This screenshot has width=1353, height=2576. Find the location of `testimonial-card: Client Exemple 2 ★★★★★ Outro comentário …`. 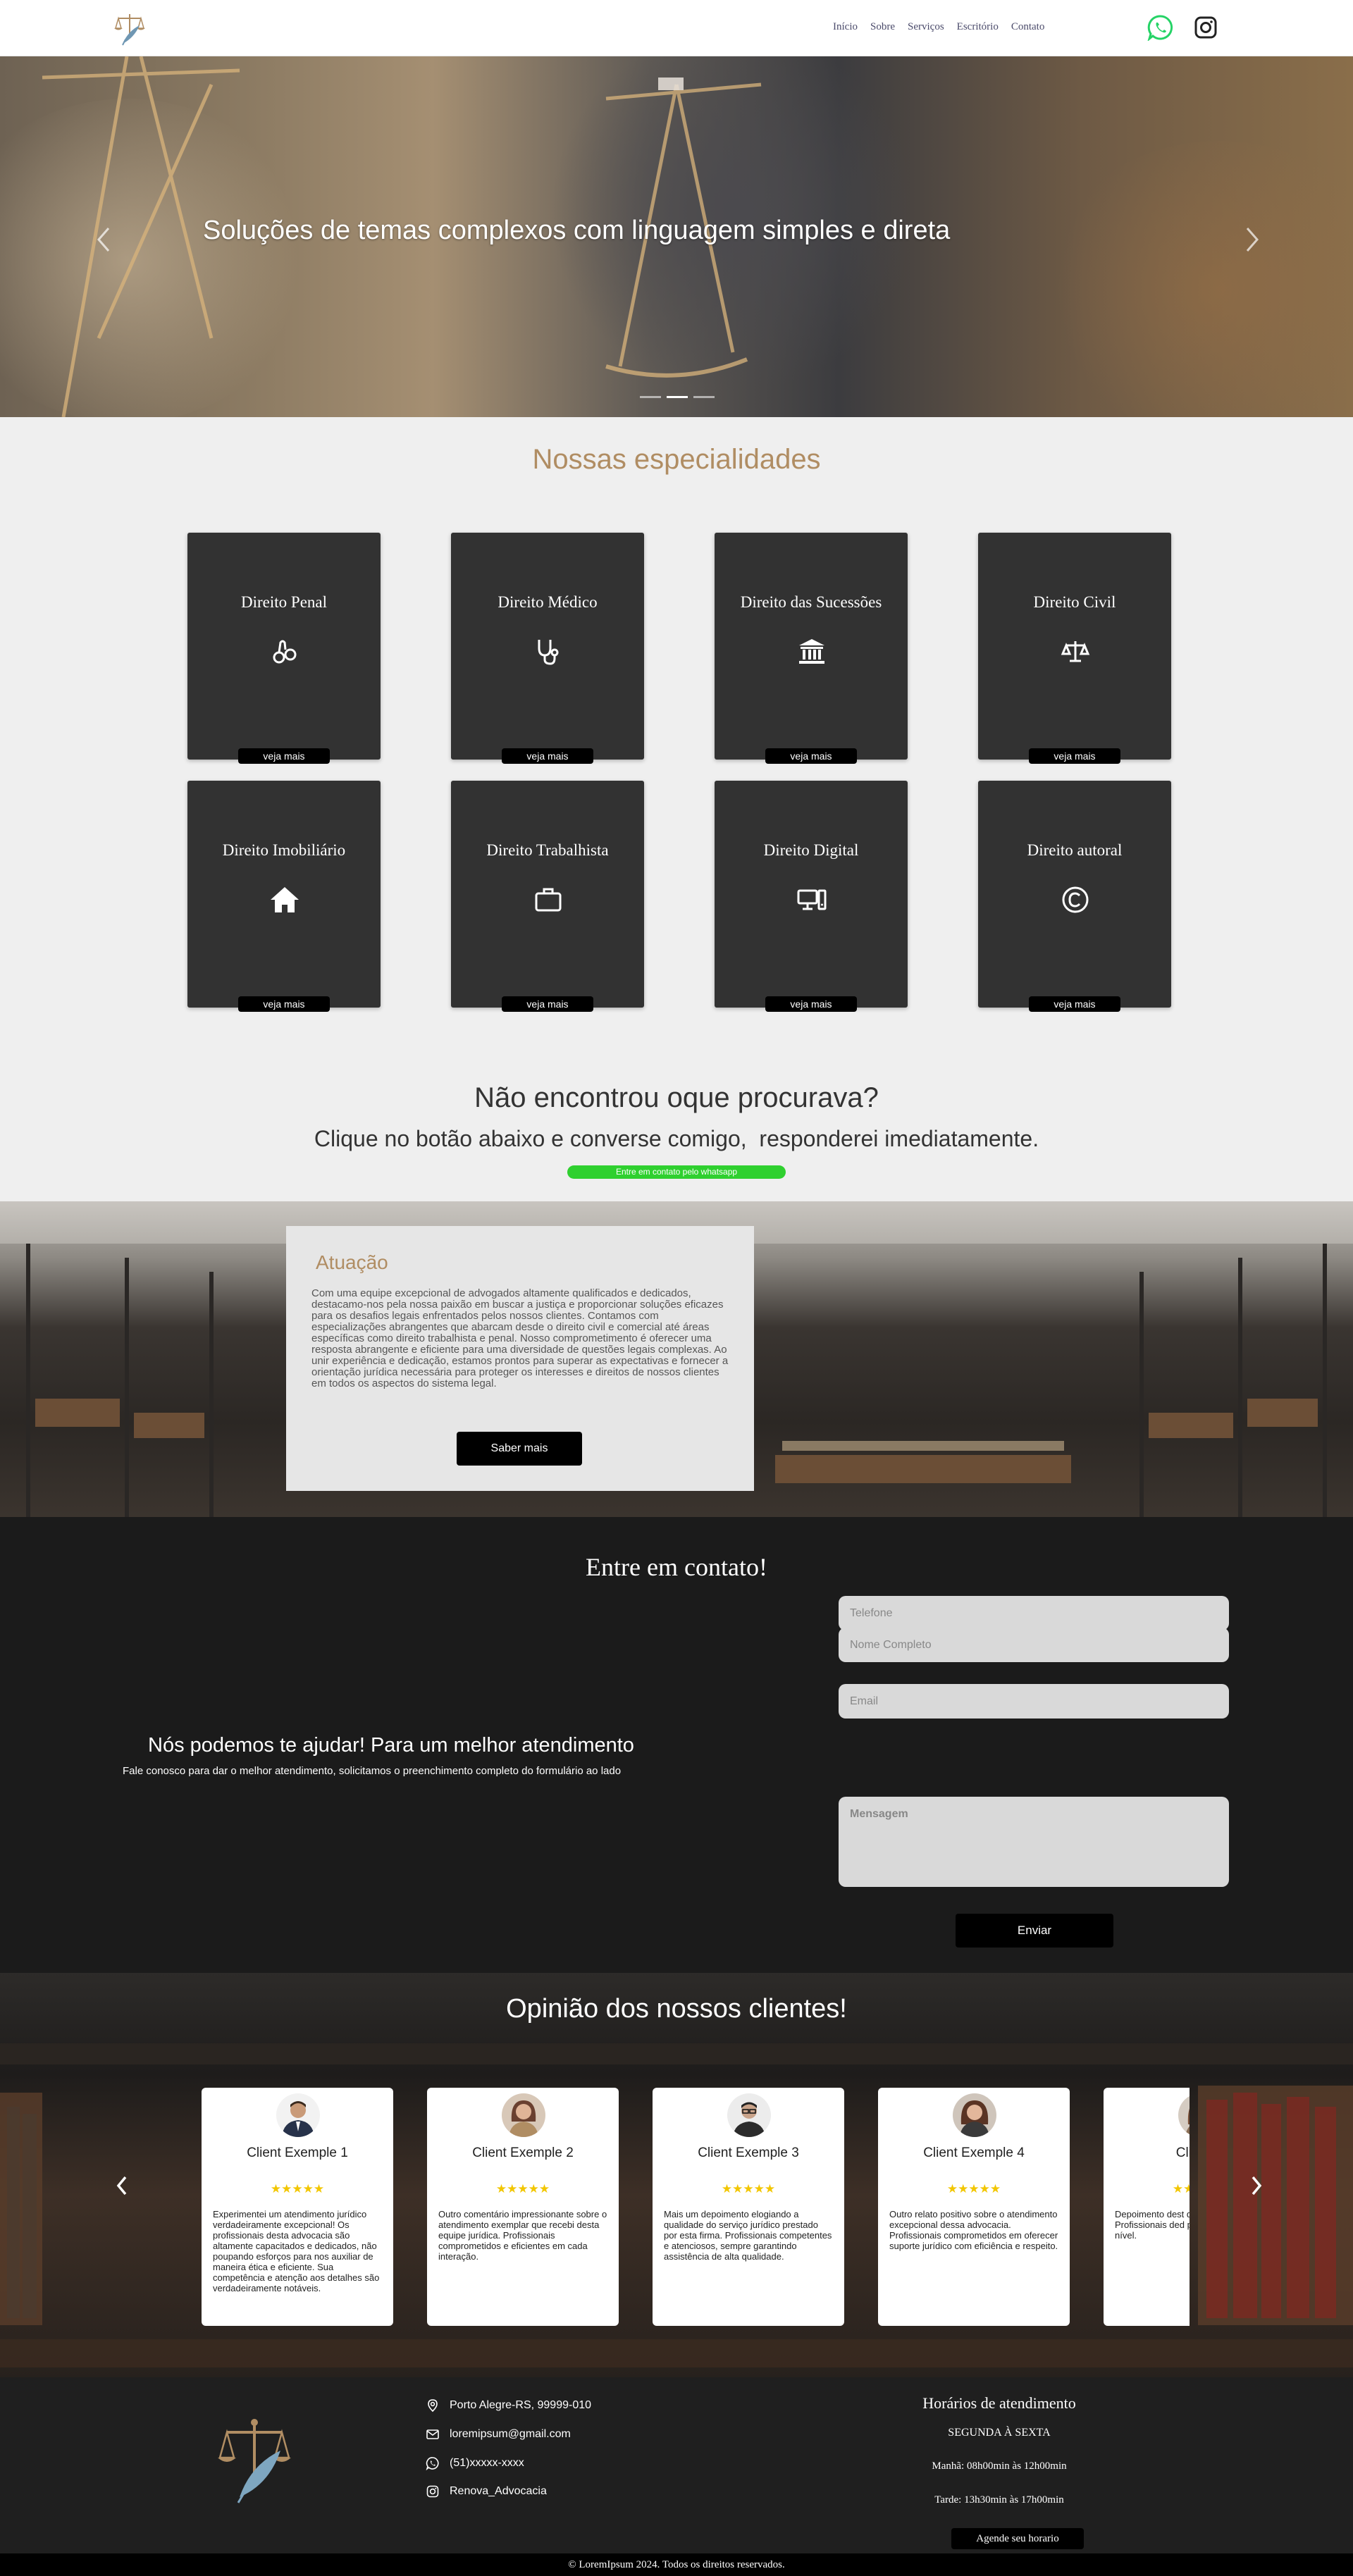

testimonial-card: Client Exemple 2 ★★★★★ Outro comentário … is located at coordinates (523, 2207).